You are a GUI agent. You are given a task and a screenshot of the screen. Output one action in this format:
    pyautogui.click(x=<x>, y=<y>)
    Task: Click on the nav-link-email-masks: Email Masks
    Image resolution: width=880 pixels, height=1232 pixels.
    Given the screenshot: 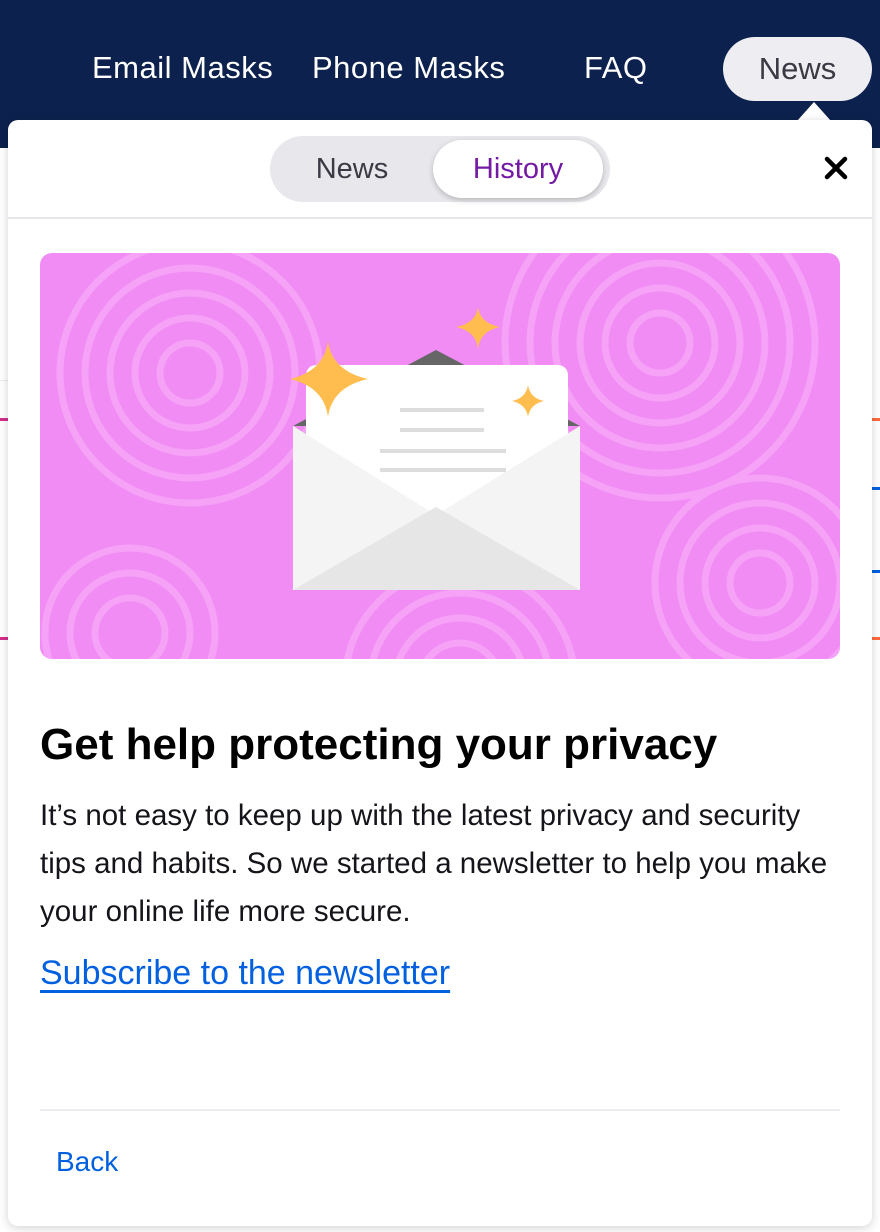 What is the action you would take?
    pyautogui.click(x=182, y=68)
    